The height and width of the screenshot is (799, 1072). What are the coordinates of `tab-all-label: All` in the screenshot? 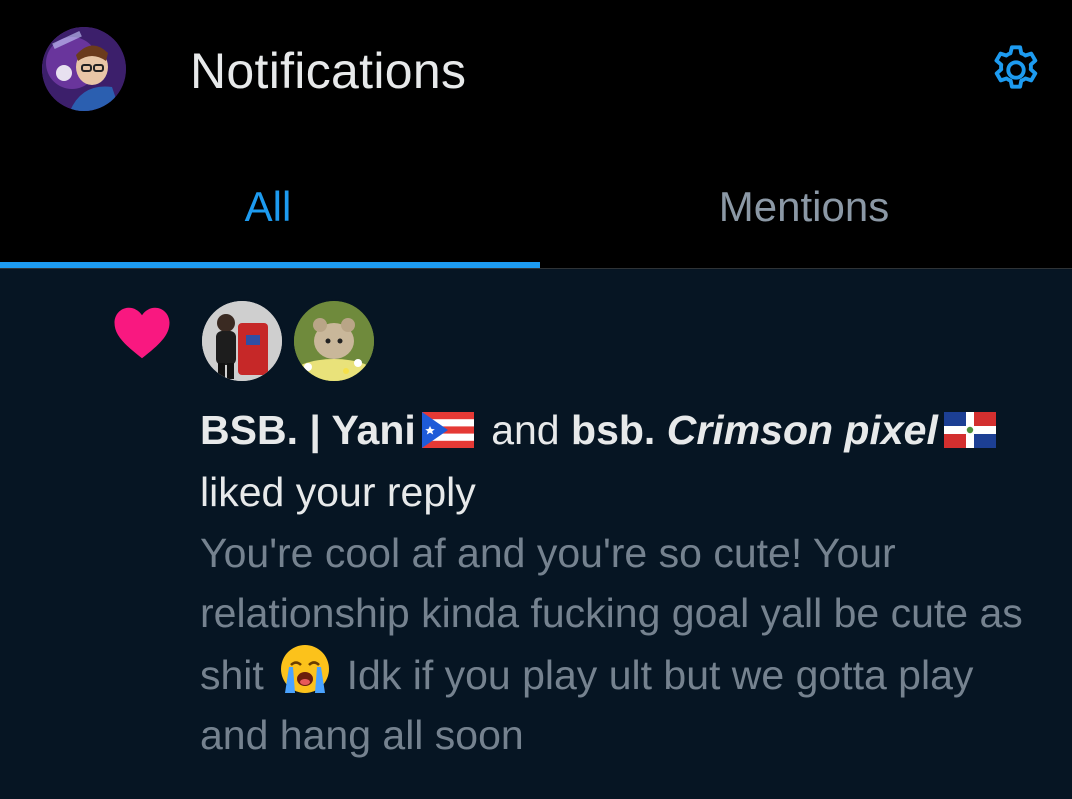 It's located at (268, 206).